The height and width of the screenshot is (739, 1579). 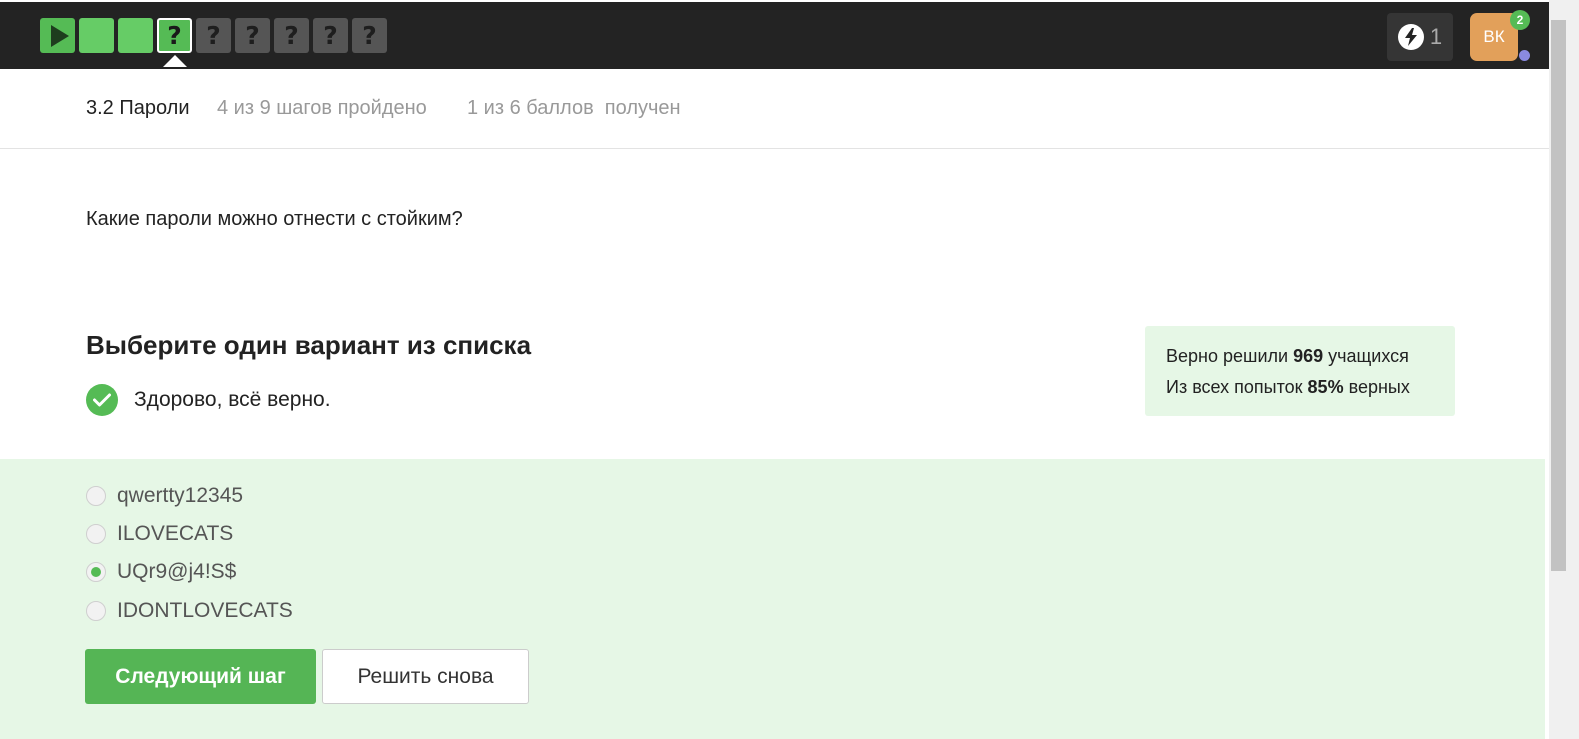 I want to click on attempts-stat: Из всех попыток 85% верных, so click(x=1300, y=387).